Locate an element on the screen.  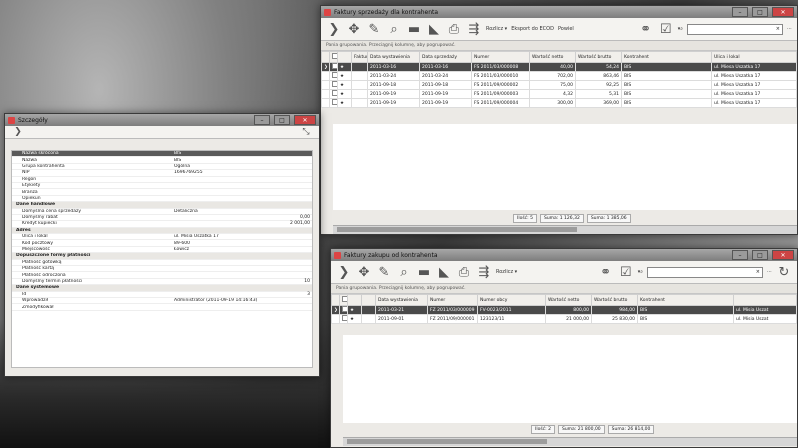
search-icon: ▾⌕ is located at coordinates (640, 272).